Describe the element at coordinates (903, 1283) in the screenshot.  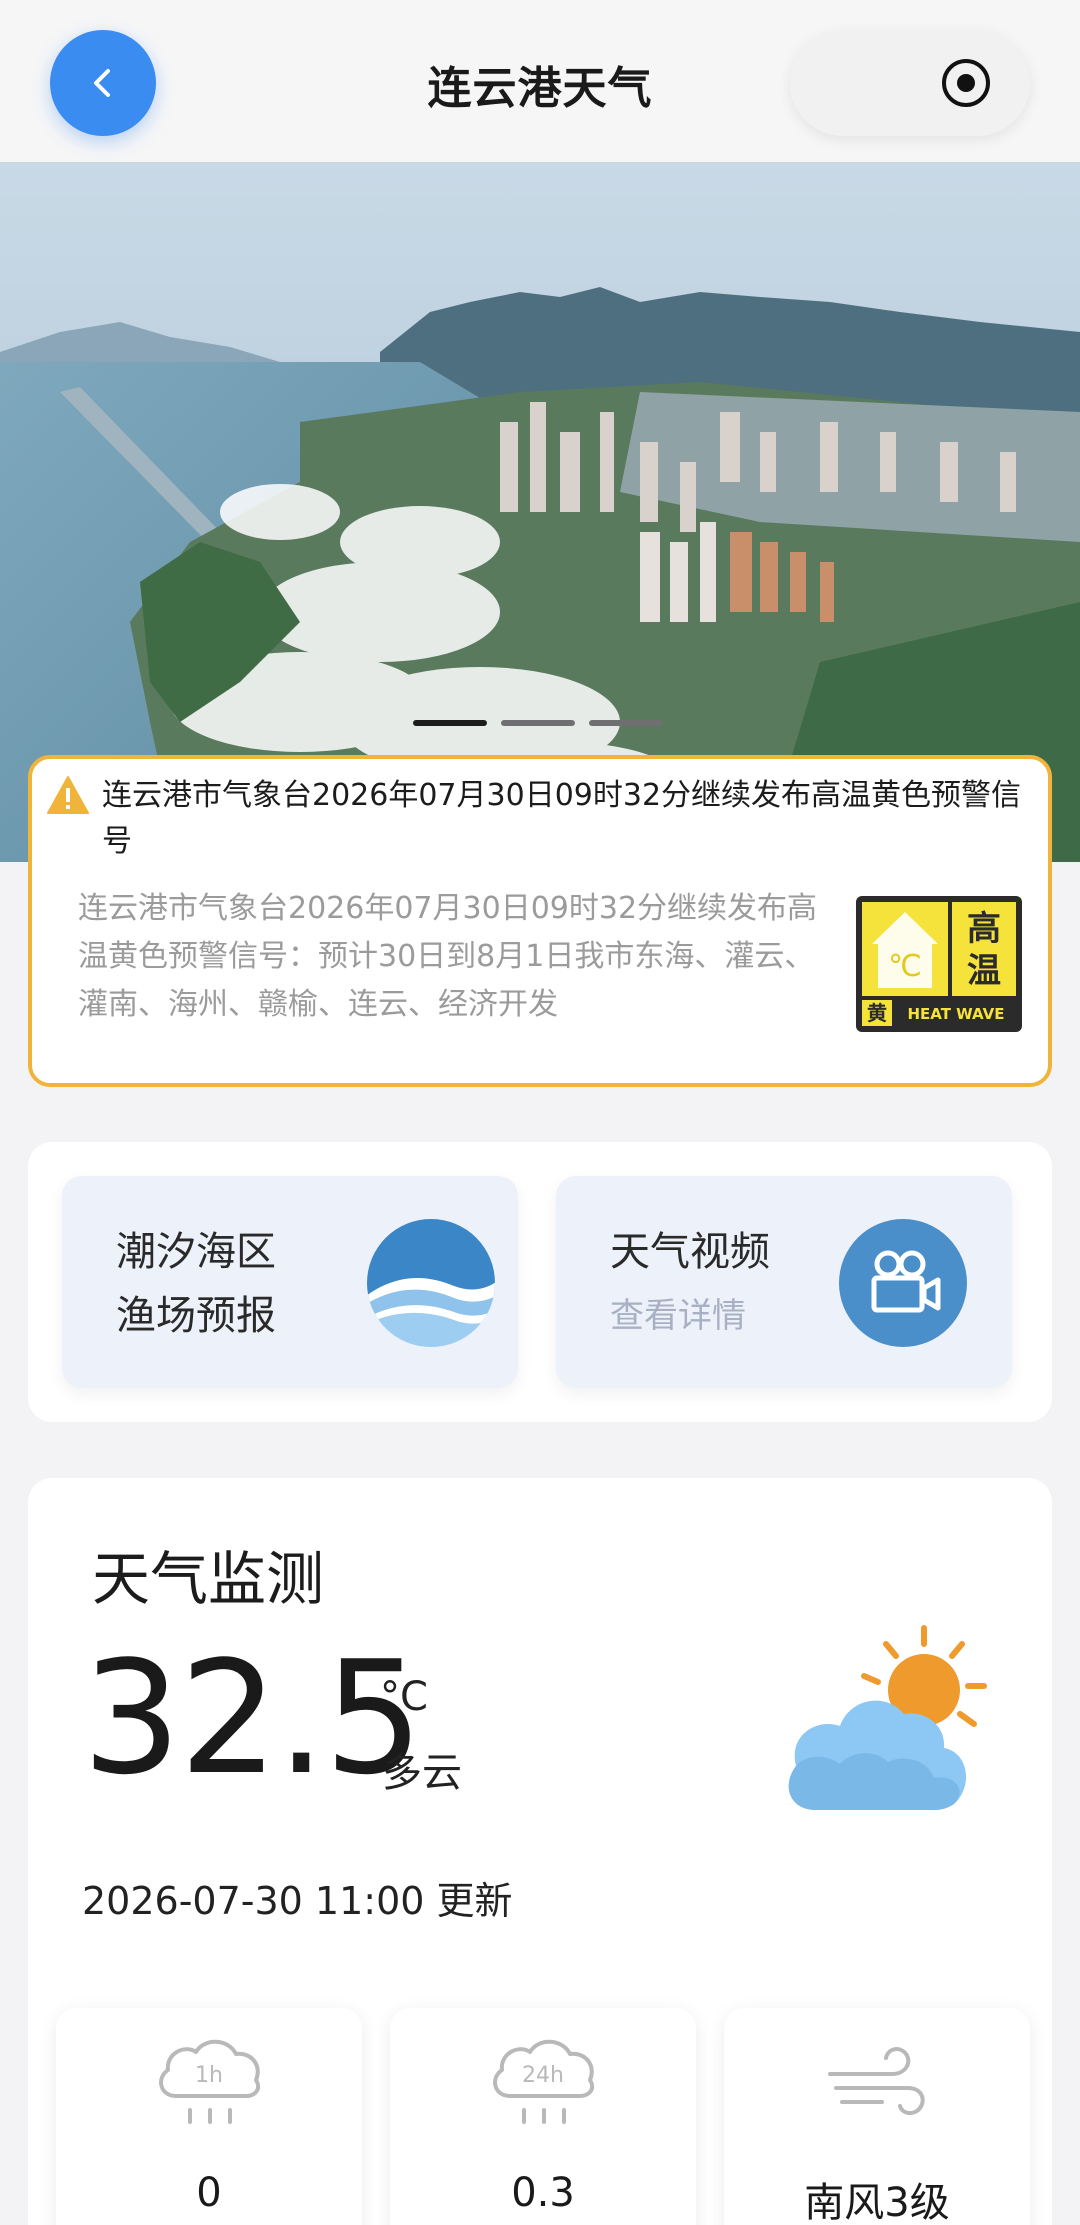
I see `video-camera-icon` at that location.